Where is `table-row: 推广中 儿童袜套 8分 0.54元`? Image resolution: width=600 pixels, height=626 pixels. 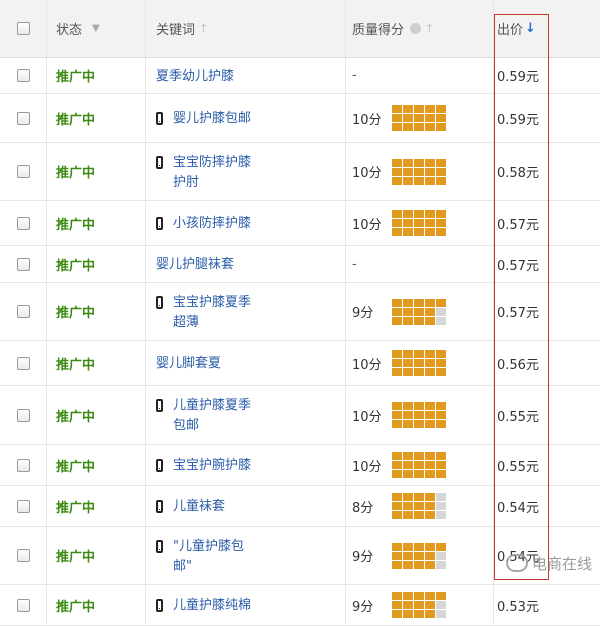
table-row: 推广中 儿童袜套 8分 0.54元 is located at coordinates (300, 506).